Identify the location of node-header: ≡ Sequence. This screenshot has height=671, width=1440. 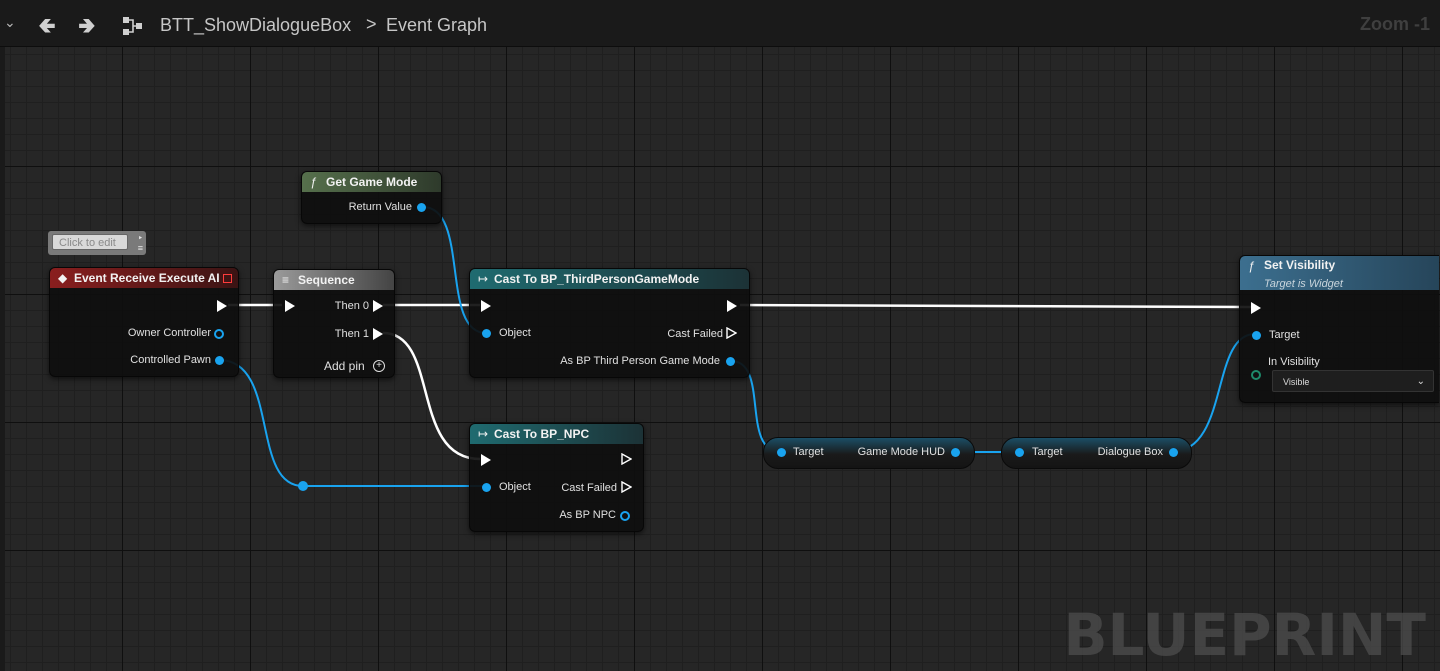
(334, 280).